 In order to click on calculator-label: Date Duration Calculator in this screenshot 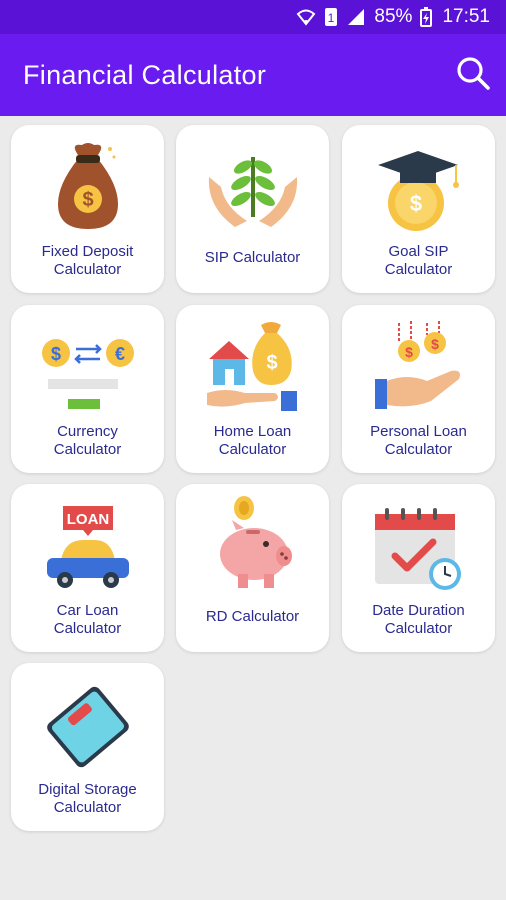, I will do `click(418, 619)`.